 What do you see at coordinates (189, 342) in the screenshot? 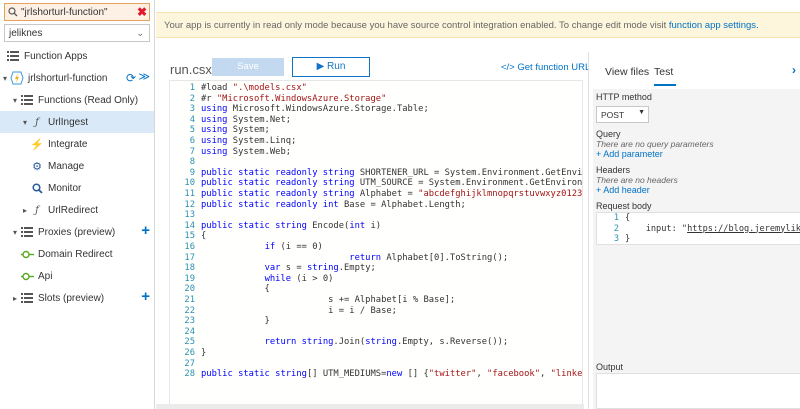
I see `line-number: 25` at bounding box center [189, 342].